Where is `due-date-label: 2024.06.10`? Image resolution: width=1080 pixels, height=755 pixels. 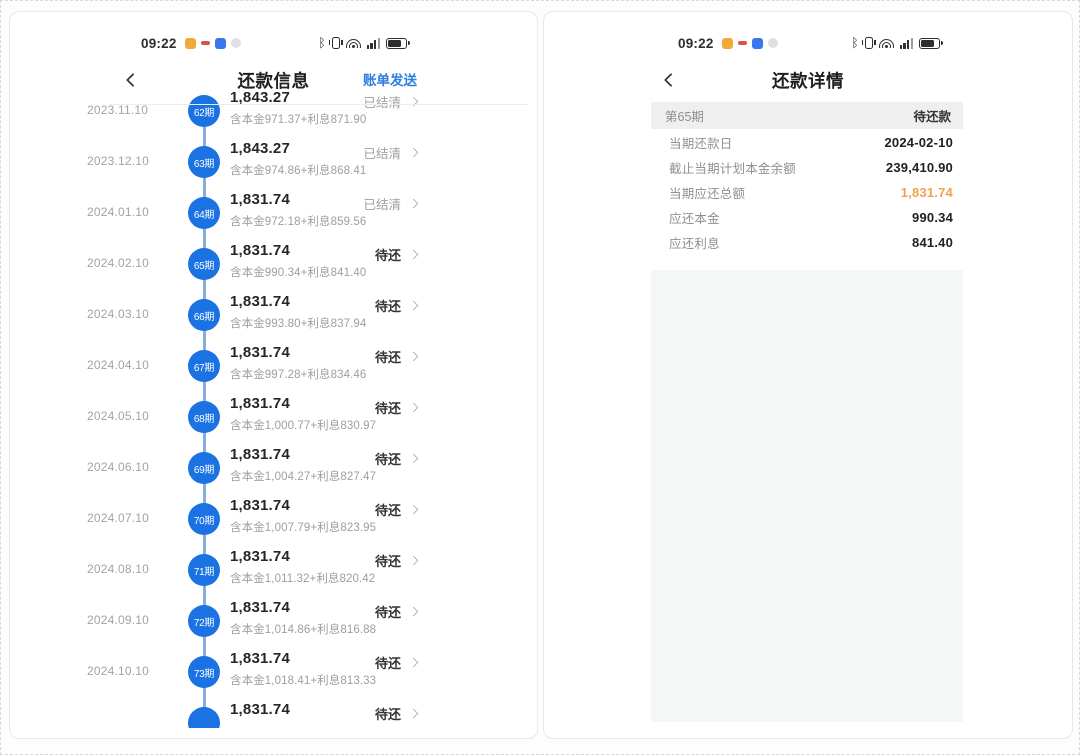
due-date-label: 2024.06.10 is located at coordinates (118, 467).